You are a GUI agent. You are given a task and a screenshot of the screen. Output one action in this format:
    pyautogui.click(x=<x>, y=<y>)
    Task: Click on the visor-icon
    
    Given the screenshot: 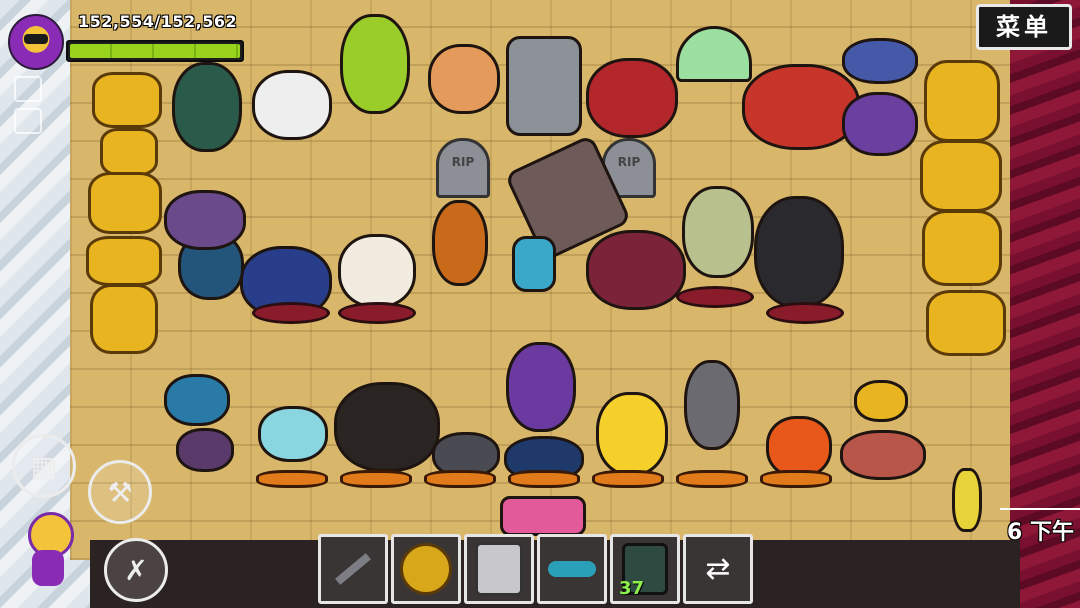 What is the action you would take?
    pyautogui.click(x=36, y=39)
    